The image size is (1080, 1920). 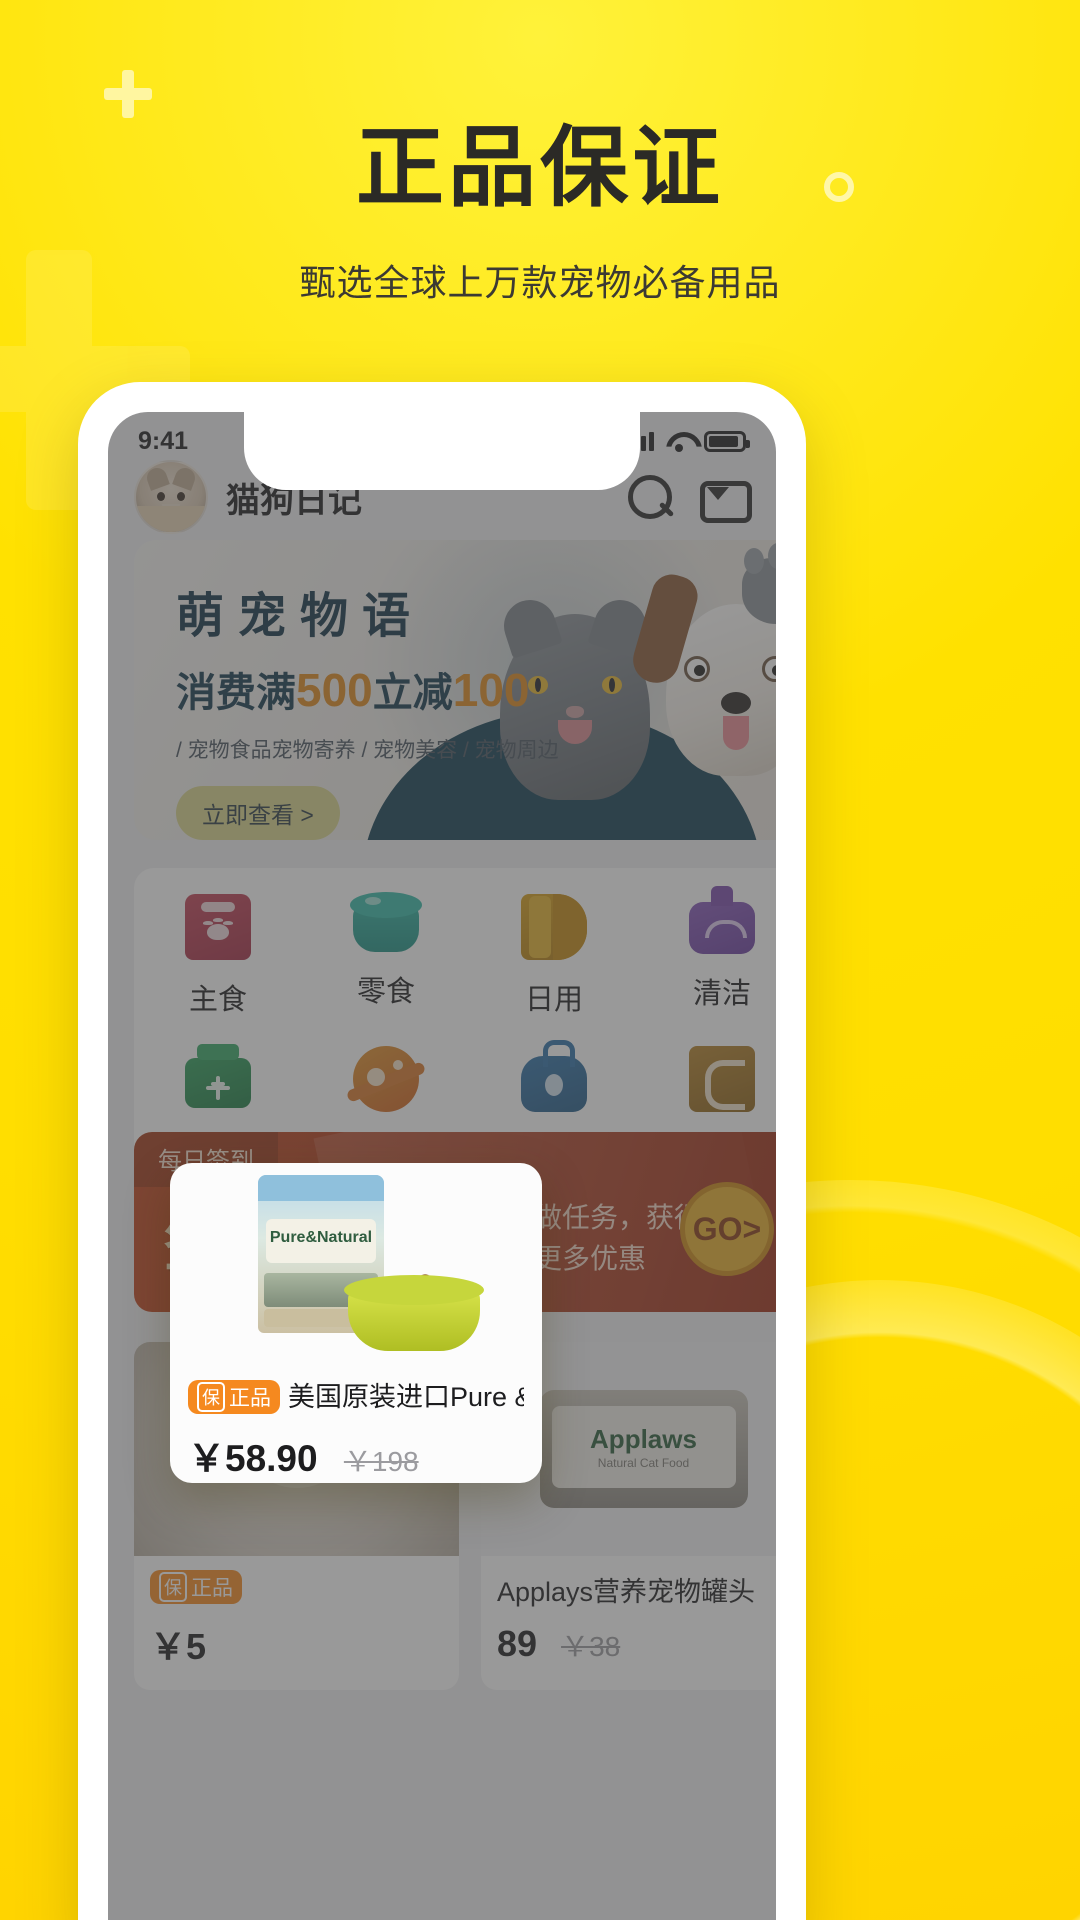 What do you see at coordinates (178, 1646) in the screenshot?
I see `product-price: ￥5` at bounding box center [178, 1646].